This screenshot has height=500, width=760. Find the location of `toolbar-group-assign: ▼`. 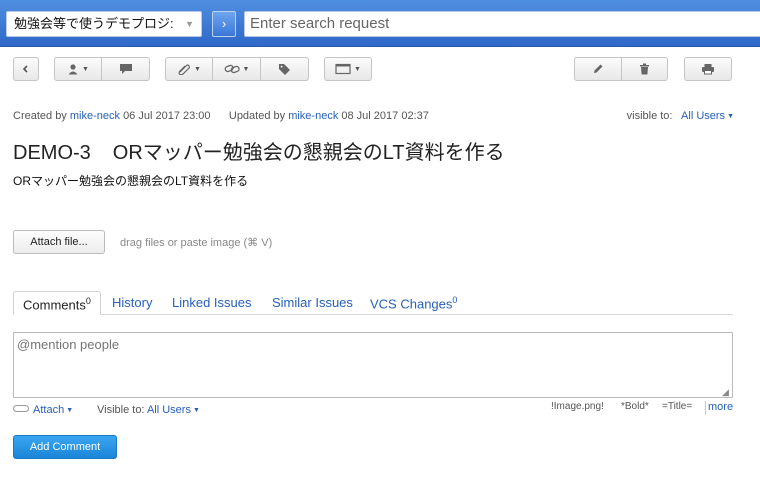

toolbar-group-assign: ▼ is located at coordinates (102, 69).